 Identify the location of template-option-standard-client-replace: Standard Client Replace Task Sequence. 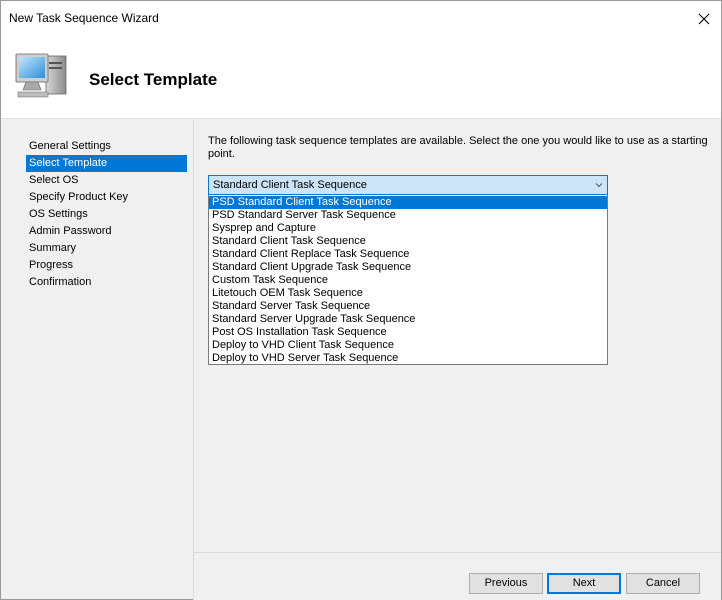
(408, 254).